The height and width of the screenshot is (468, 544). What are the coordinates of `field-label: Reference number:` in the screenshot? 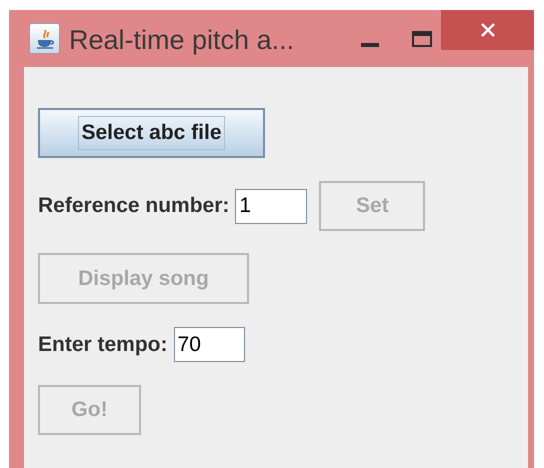 It's located at (134, 206).